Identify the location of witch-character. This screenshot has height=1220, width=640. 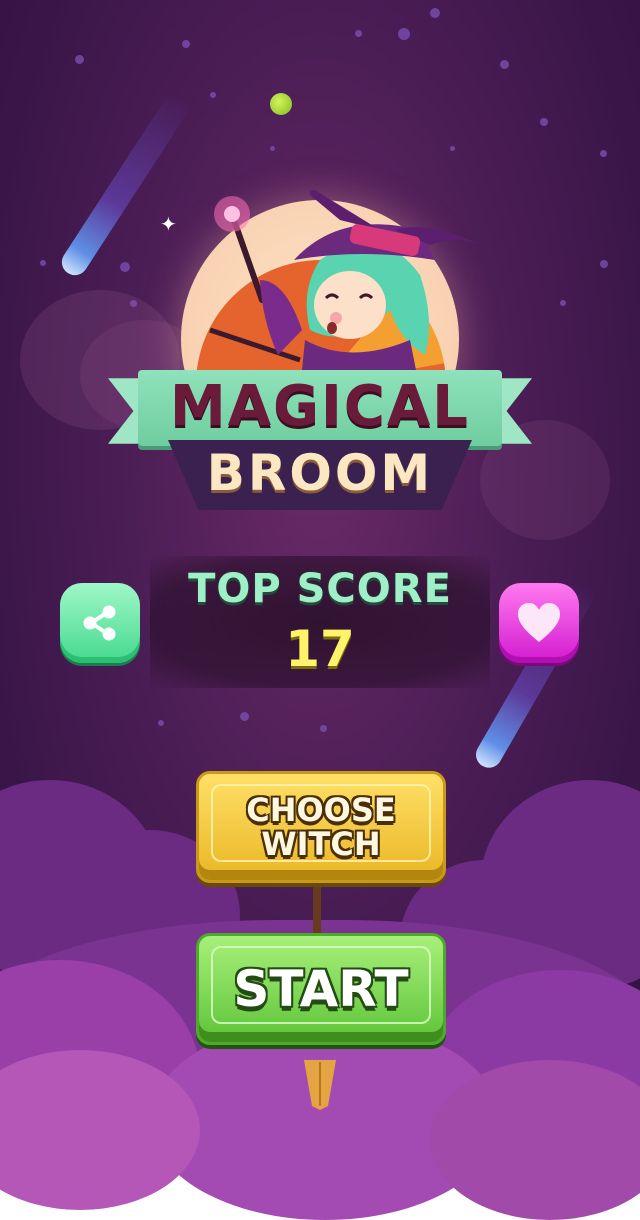
(344, 290).